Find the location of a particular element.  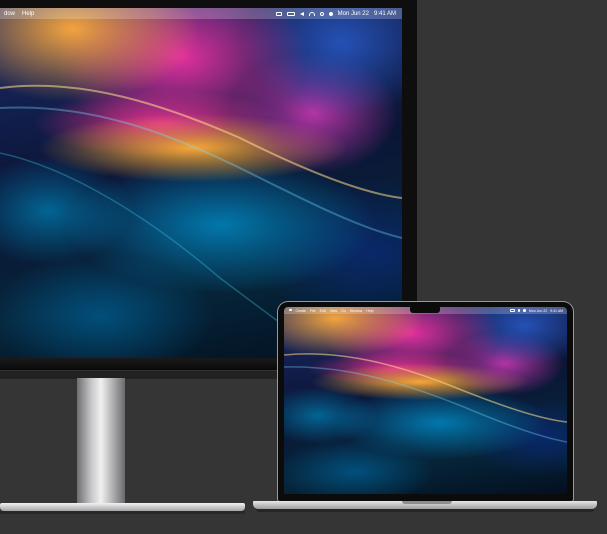

sound-icon is located at coordinates (301, 13).